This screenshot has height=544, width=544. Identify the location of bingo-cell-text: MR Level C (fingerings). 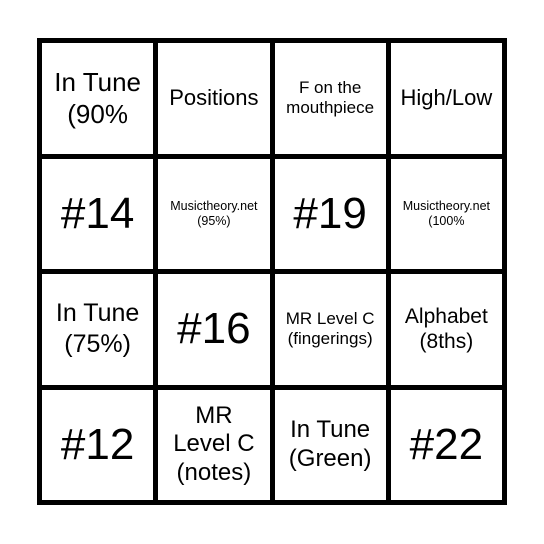
(330, 328).